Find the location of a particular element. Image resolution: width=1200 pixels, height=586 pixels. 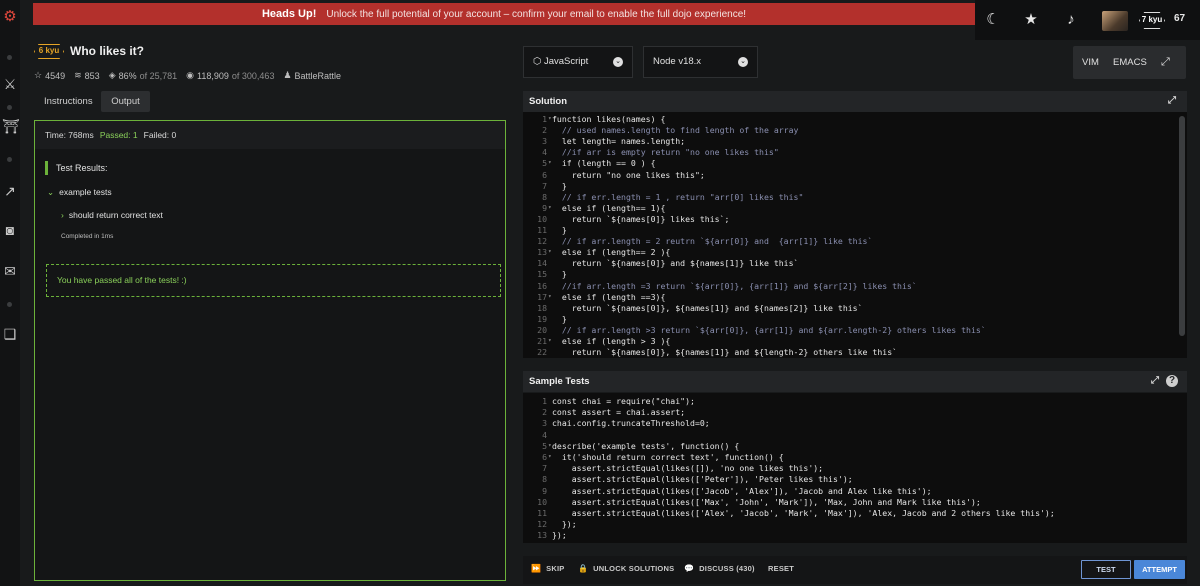

code-line: else if (length== 1){ is located at coordinates (609, 207).